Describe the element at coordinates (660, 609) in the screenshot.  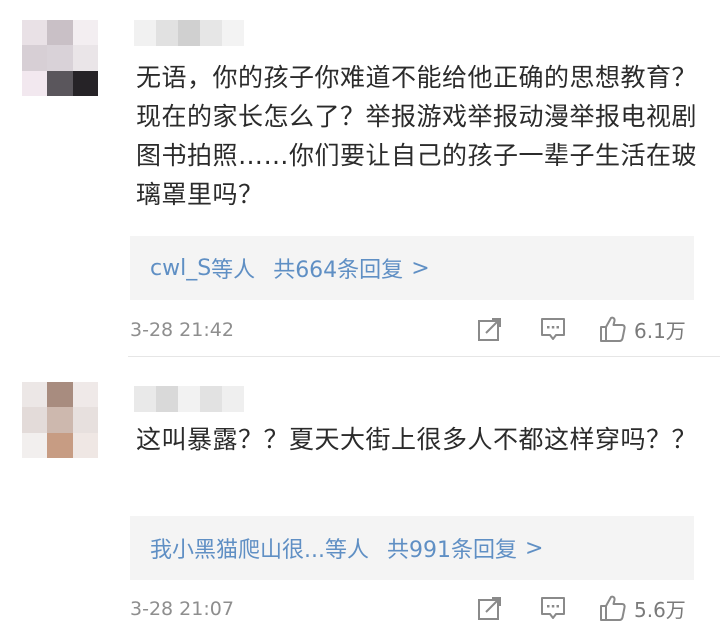
I see `like-count: 5.6万` at that location.